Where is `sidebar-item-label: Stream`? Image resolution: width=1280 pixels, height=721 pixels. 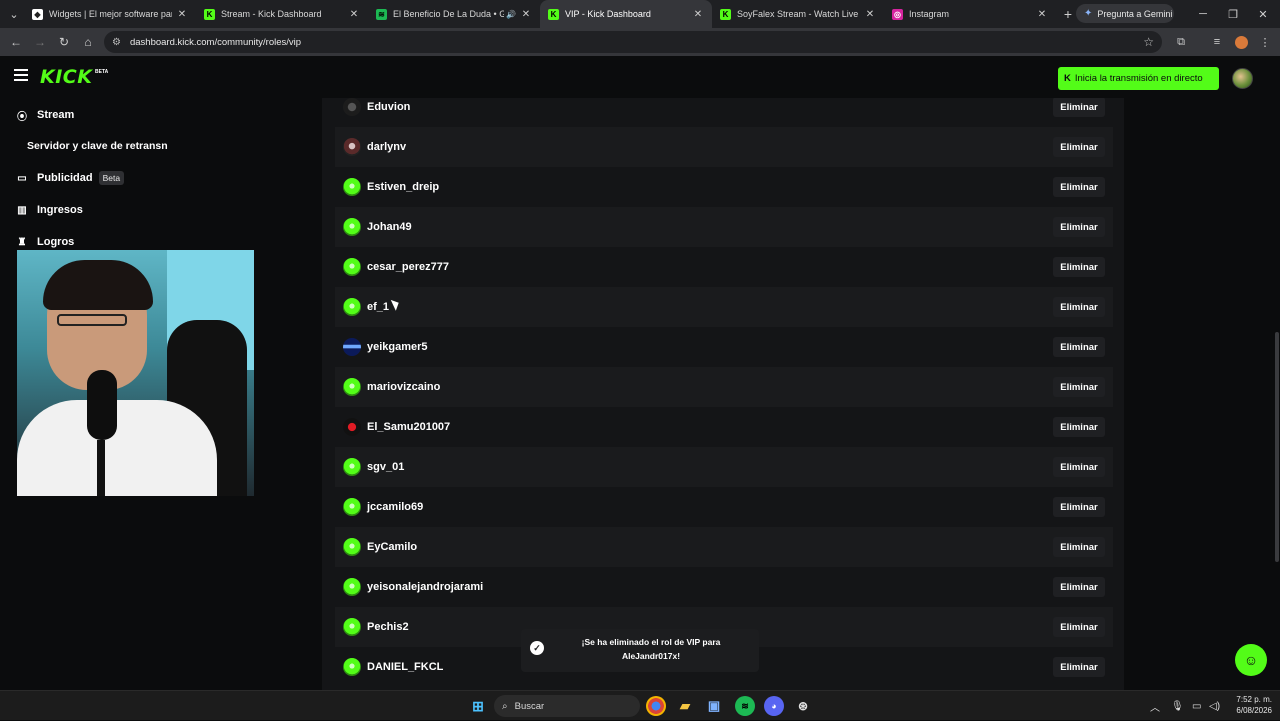
sidebar-item-label: Stream is located at coordinates (56, 115).